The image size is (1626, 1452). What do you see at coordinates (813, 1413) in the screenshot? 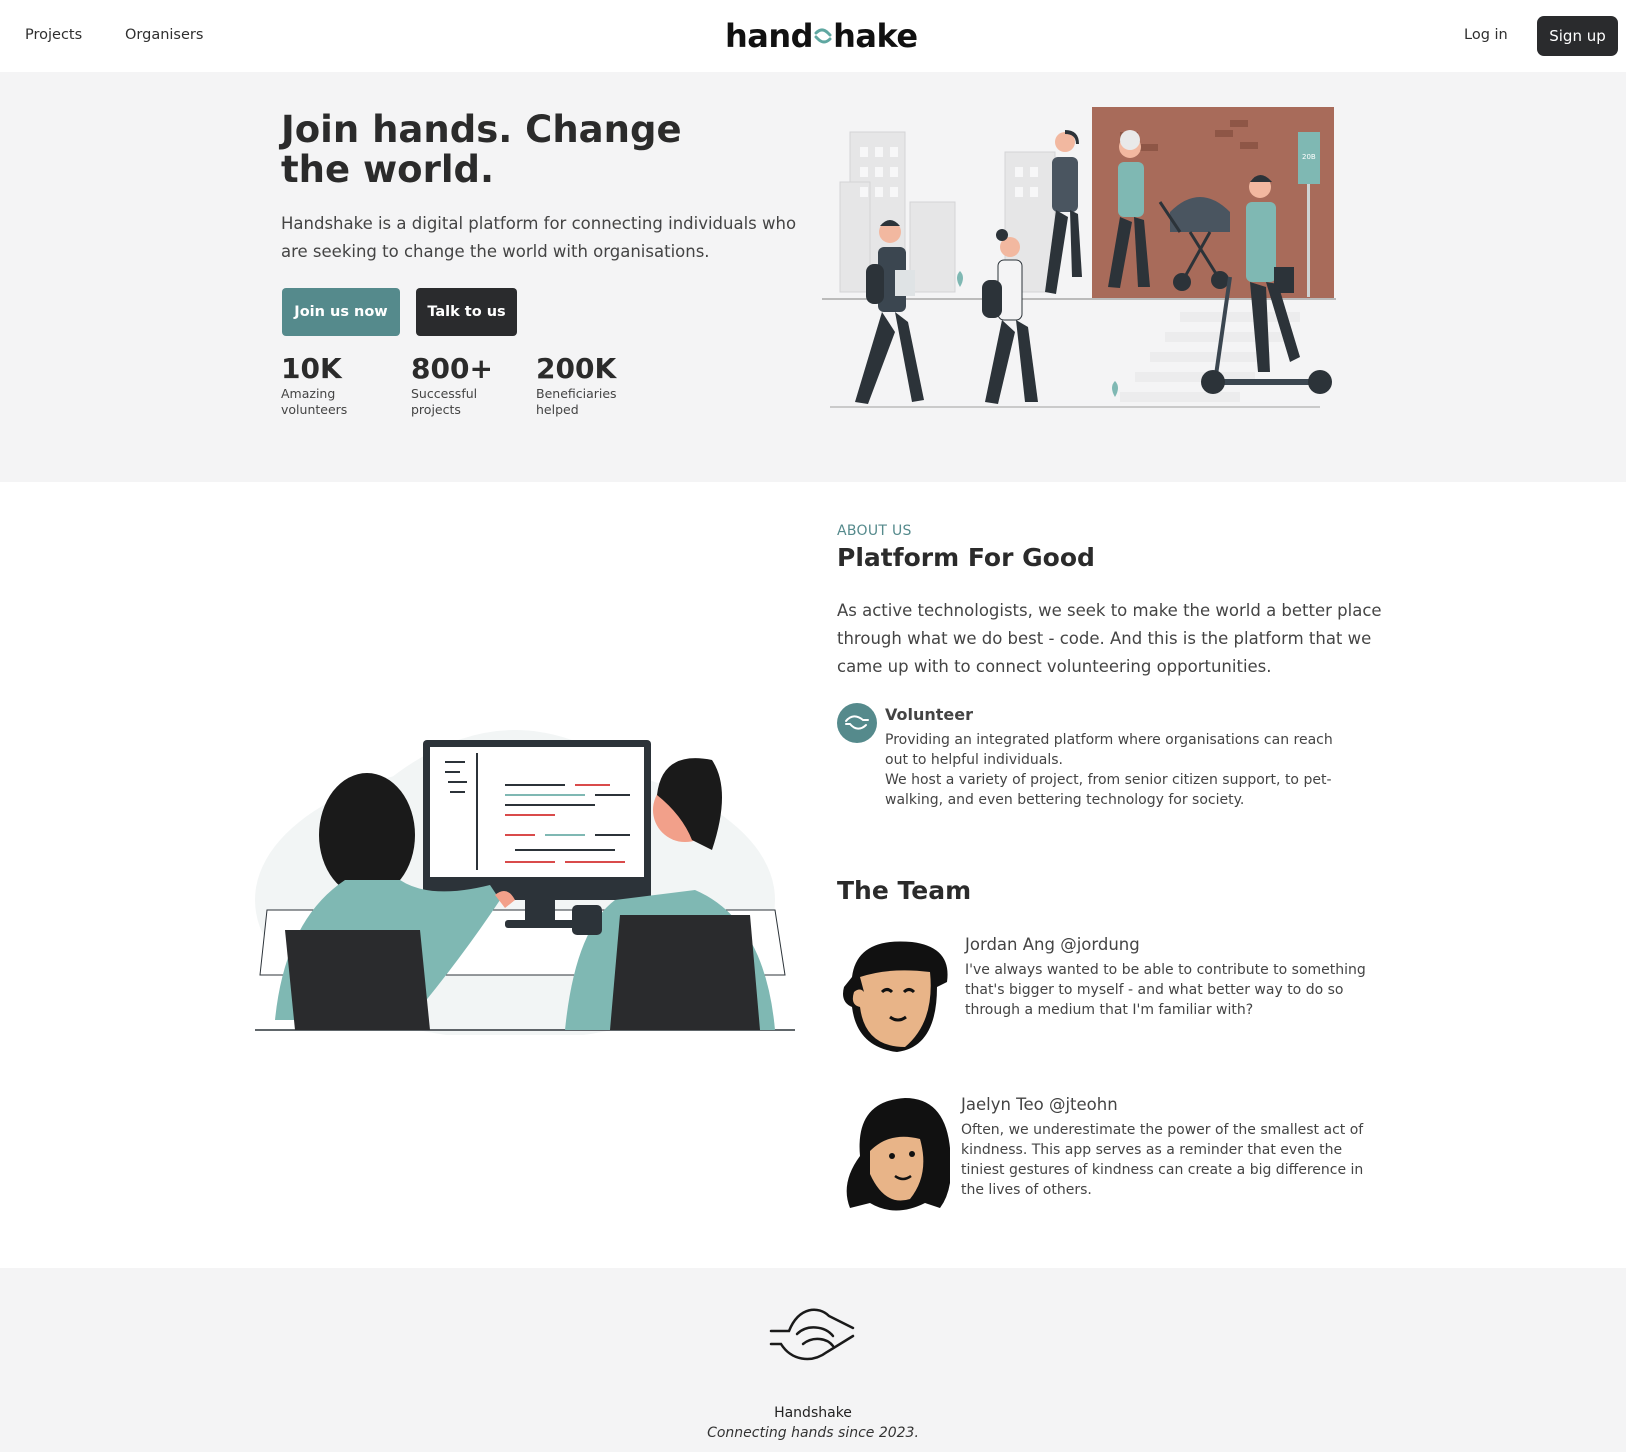
I see `footer-brand-name: Handshake` at bounding box center [813, 1413].